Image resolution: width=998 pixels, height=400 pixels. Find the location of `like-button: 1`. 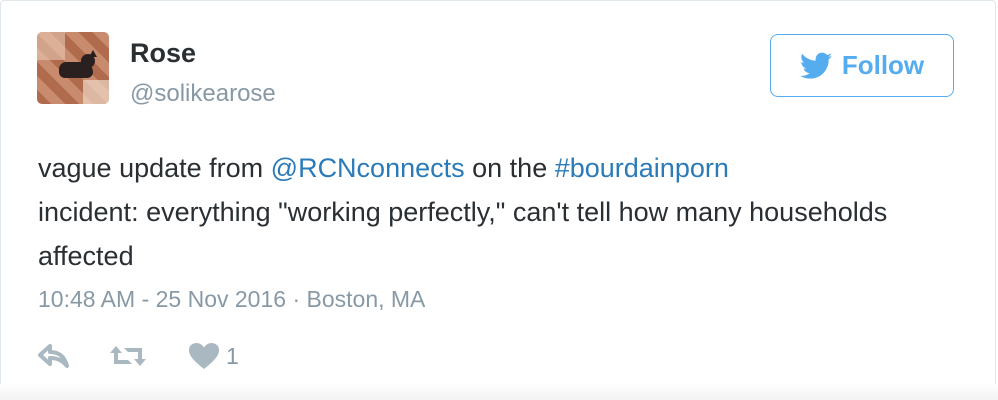

like-button: 1 is located at coordinates (193, 356).